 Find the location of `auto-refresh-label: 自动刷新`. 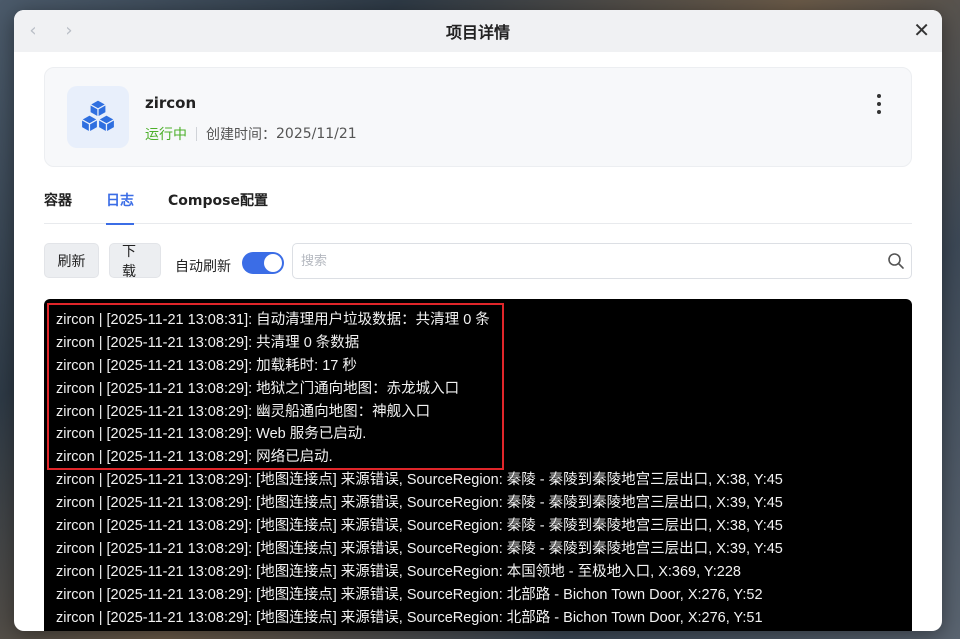

auto-refresh-label: 自动刷新 is located at coordinates (203, 267).